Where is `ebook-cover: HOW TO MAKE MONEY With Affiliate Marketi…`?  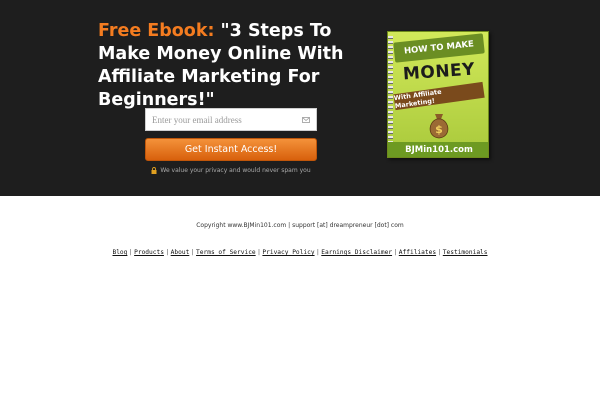
ebook-cover: HOW TO MAKE MONEY With Affiliate Marketi… is located at coordinates (438, 94).